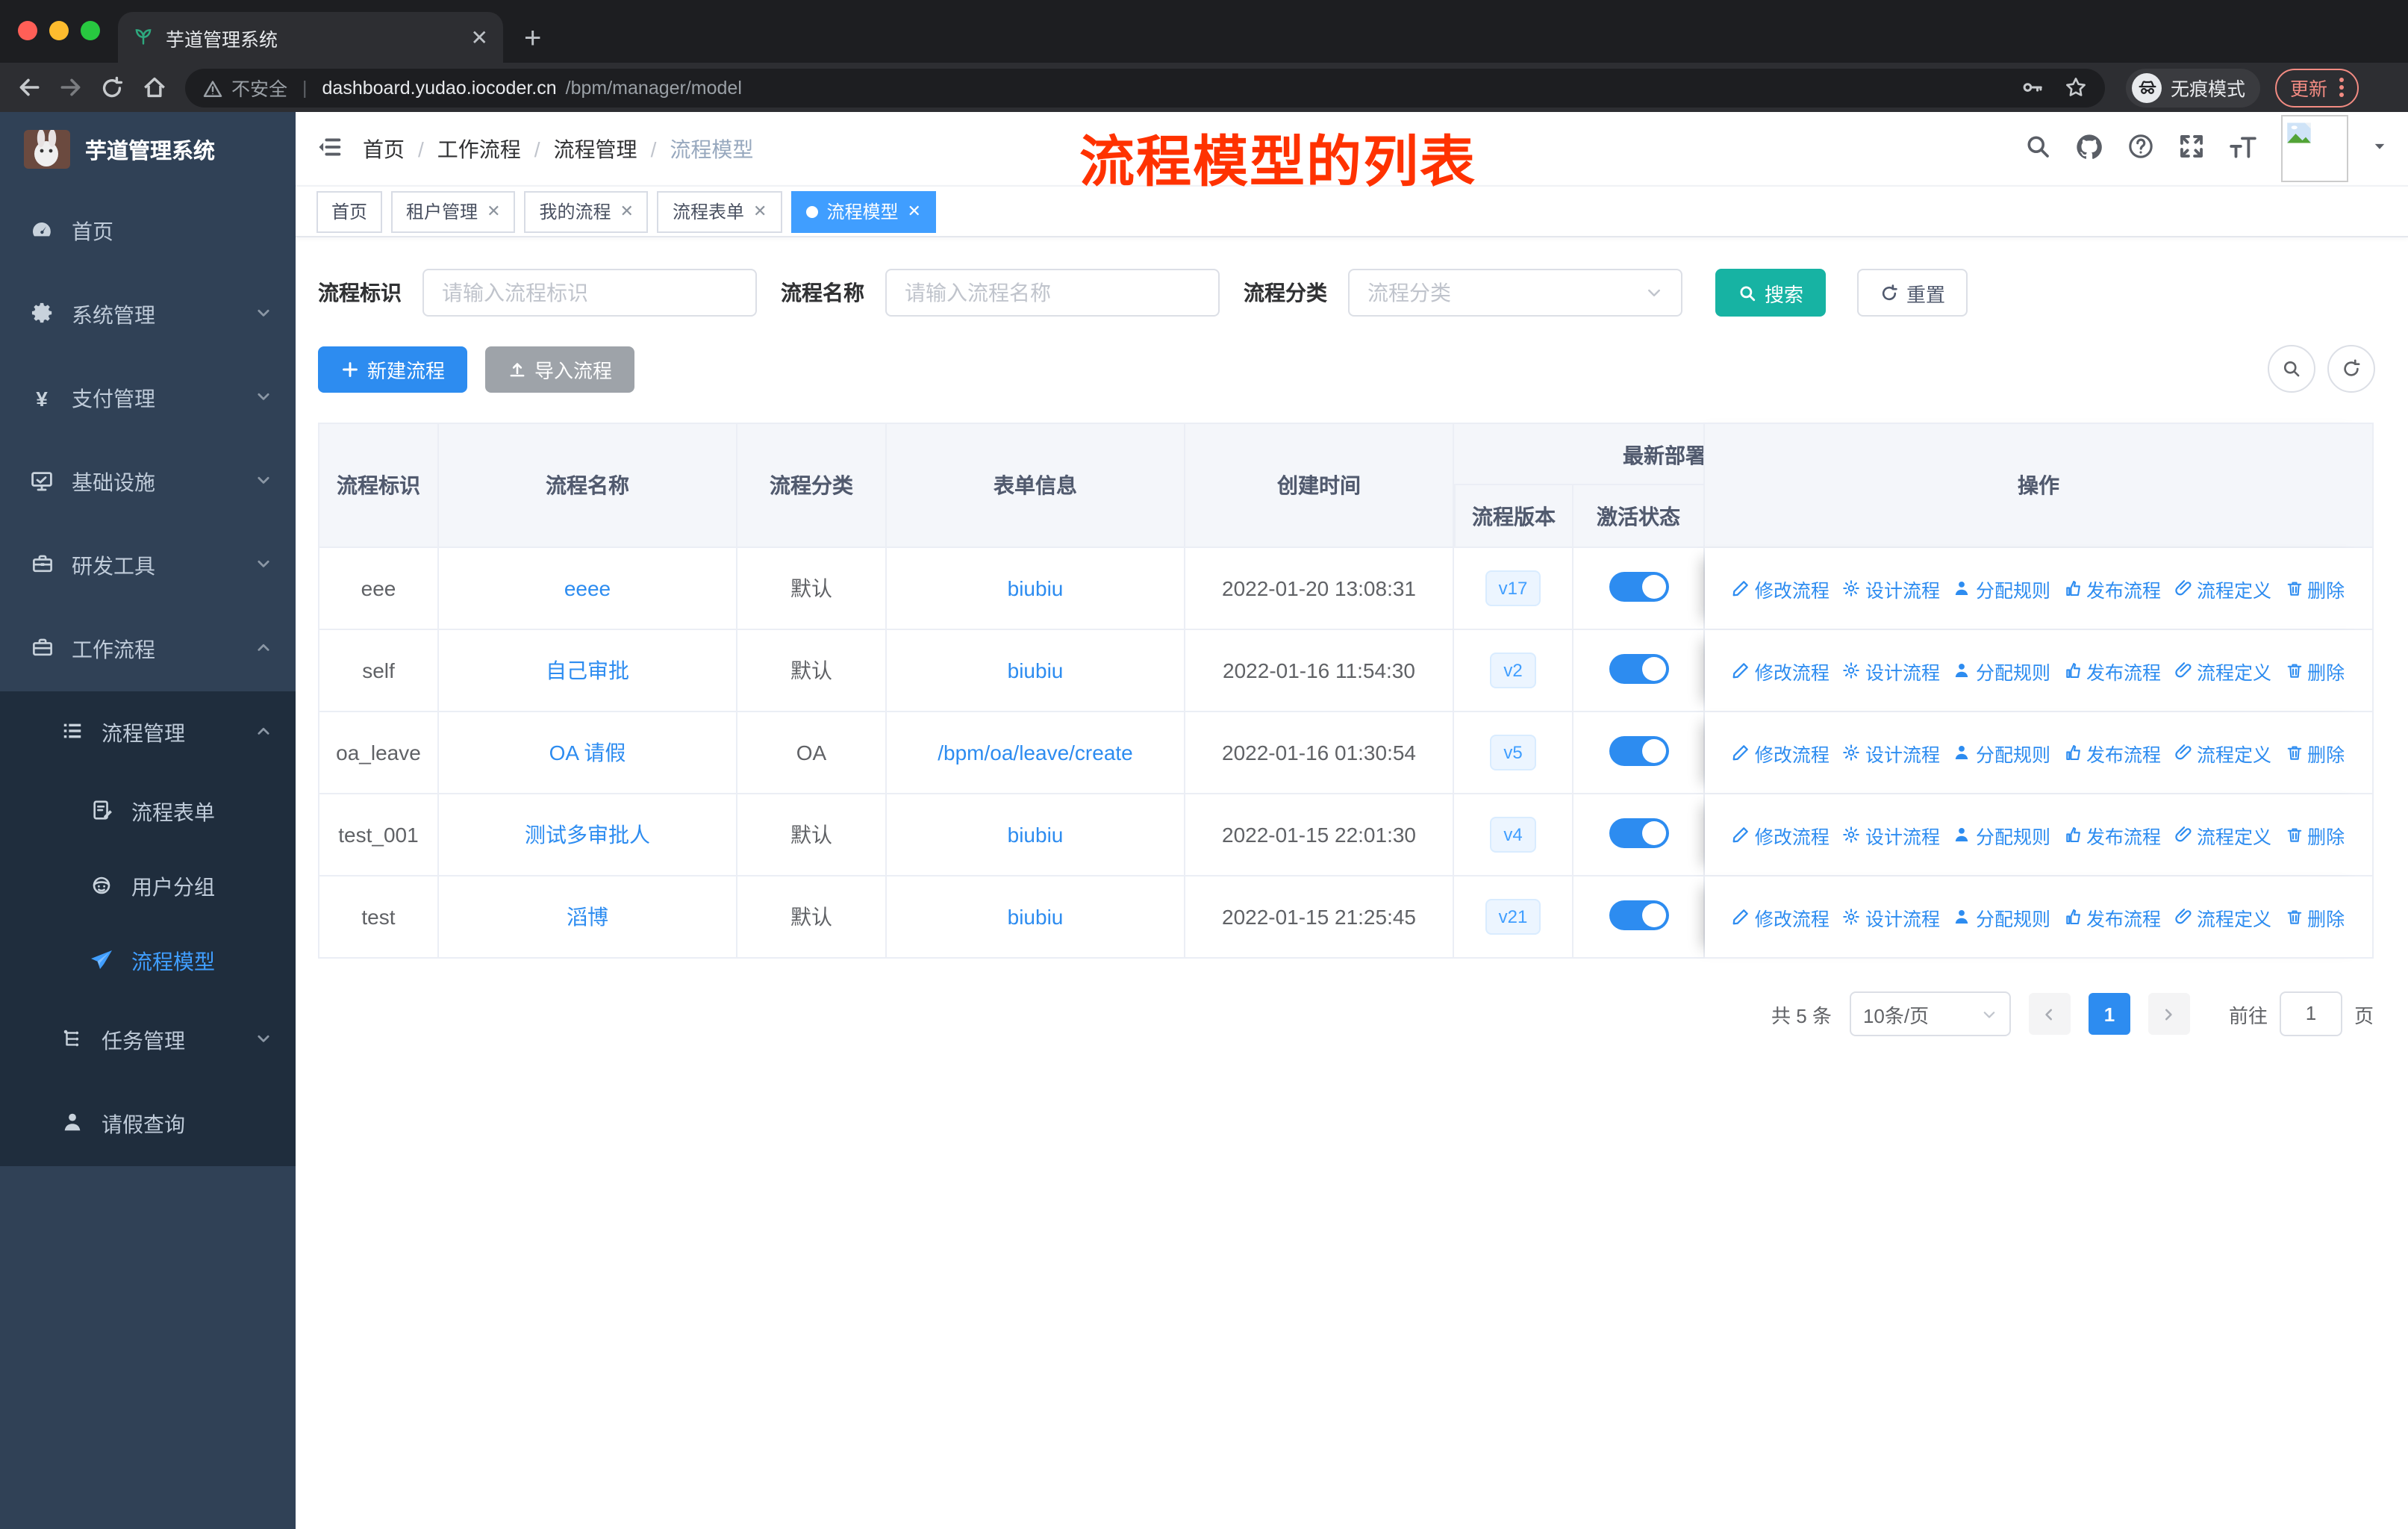 The image size is (2408, 1529). Describe the element at coordinates (148, 566) in the screenshot. I see `sidebar-item-devtools: 研发工具` at that location.